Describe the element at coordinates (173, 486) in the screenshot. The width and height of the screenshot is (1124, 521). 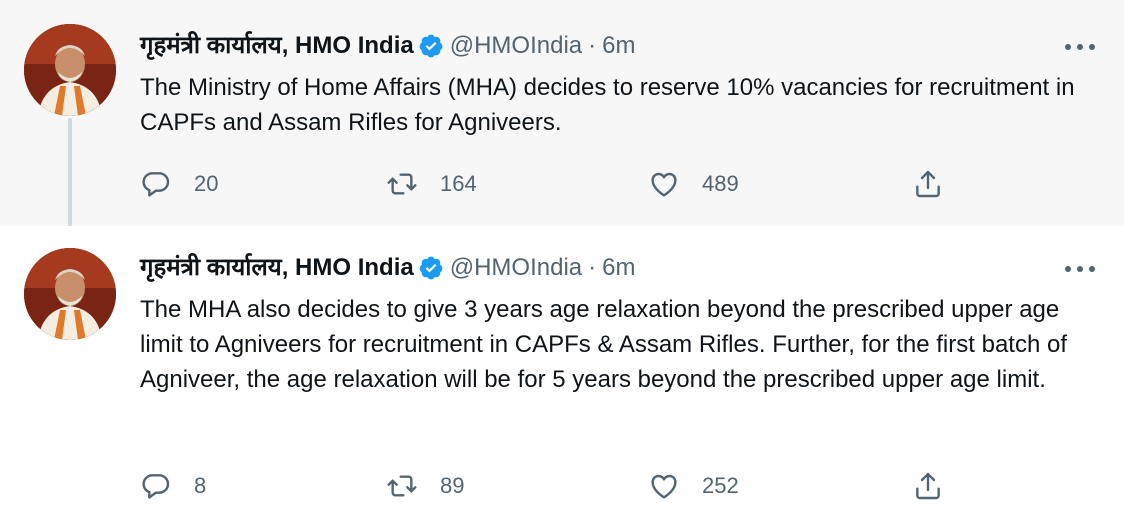
I see `reply-button: 8` at that location.